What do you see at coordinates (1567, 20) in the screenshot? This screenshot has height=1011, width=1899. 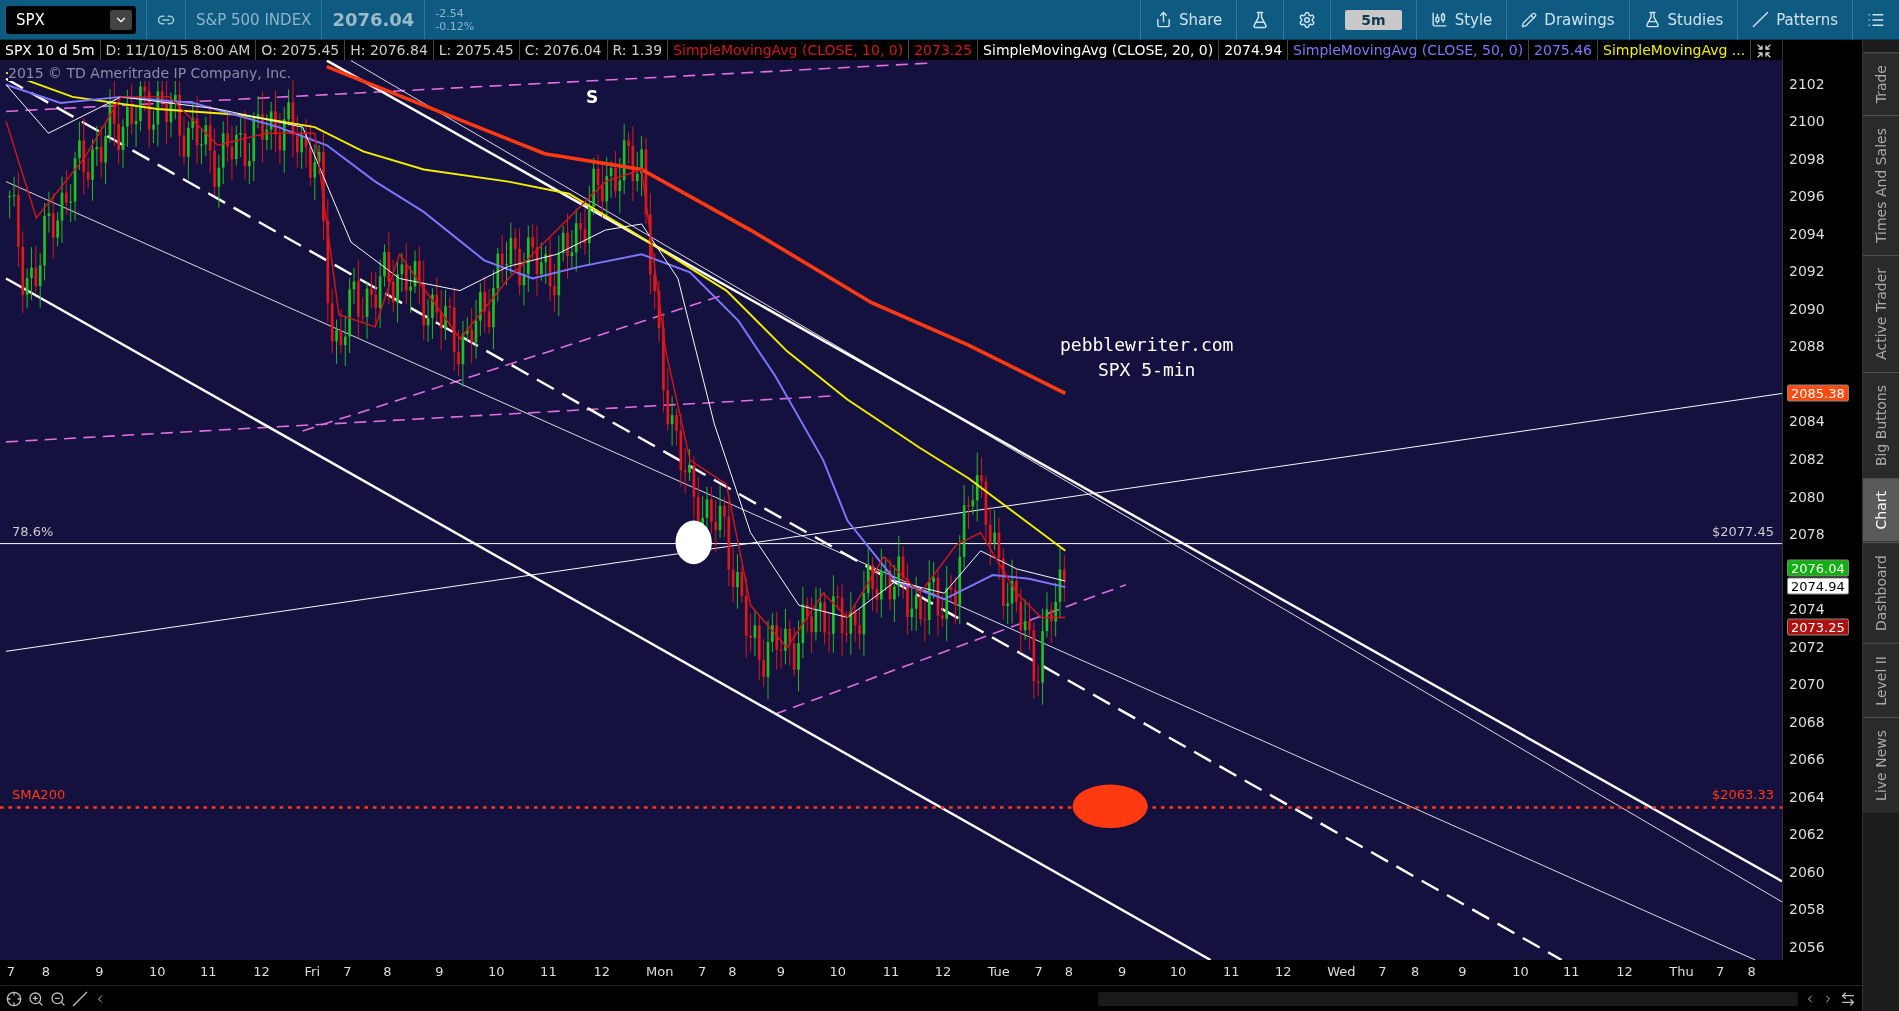 I see `drawings-button: Drawings` at bounding box center [1567, 20].